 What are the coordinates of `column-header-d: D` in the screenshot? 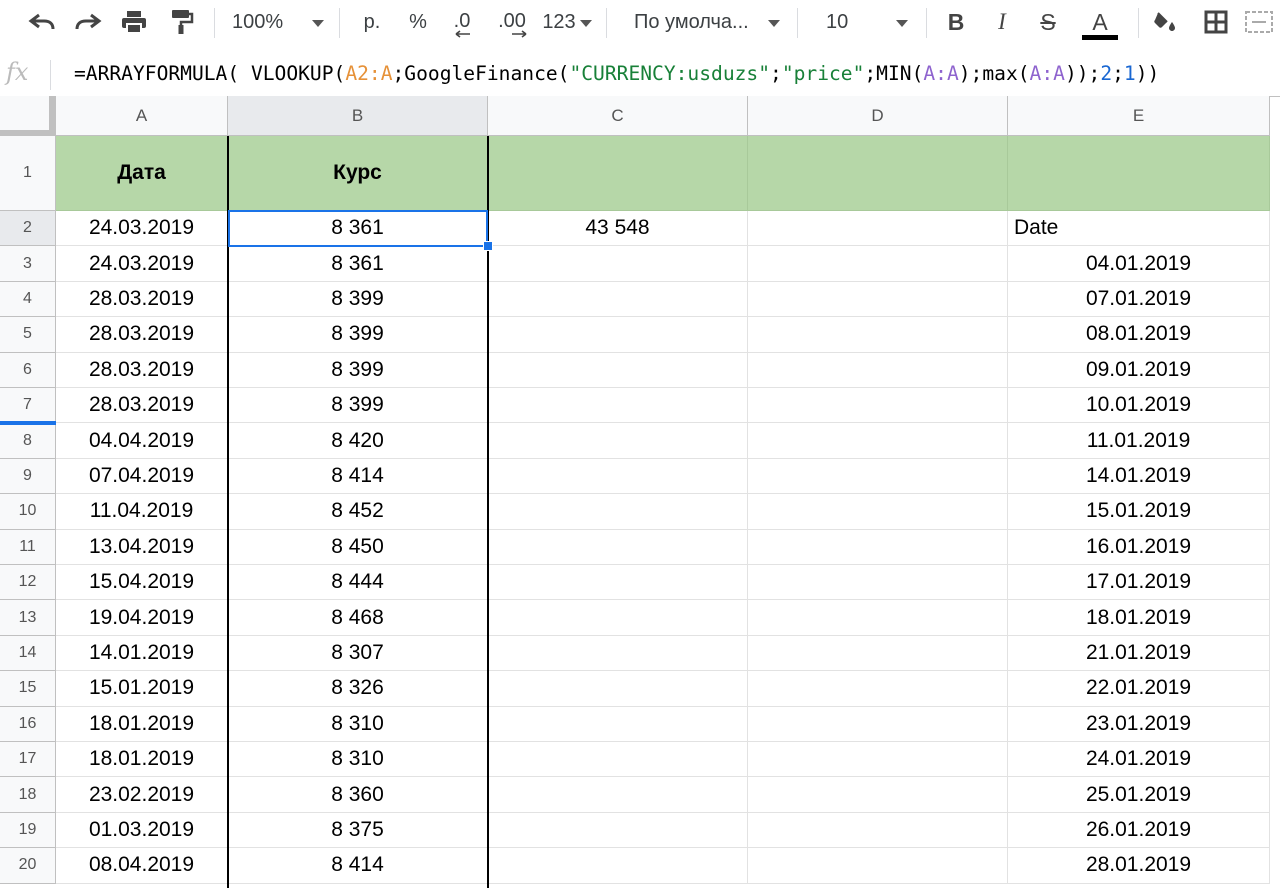 It's located at (878, 116).